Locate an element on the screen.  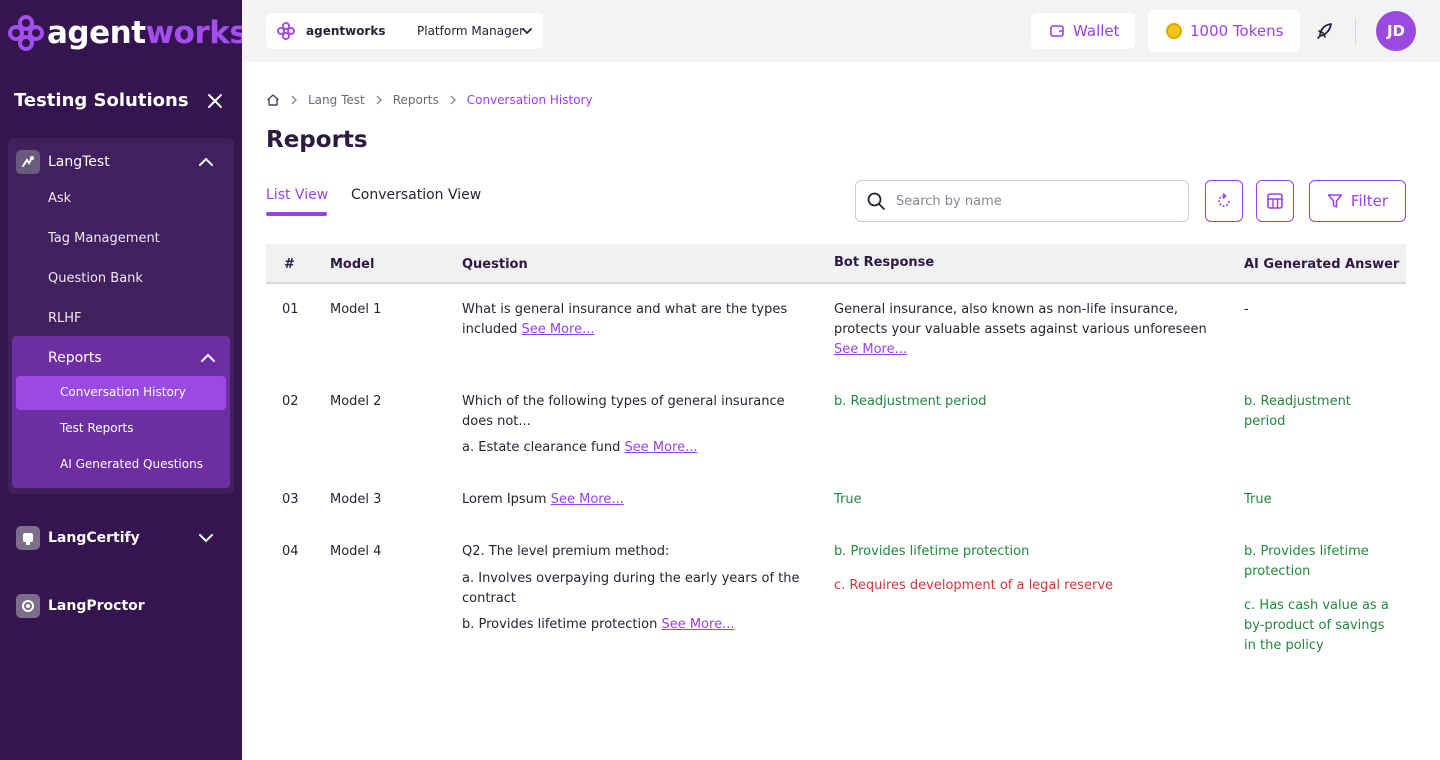
tokens-button: 1000 Tokens is located at coordinates (1224, 31).